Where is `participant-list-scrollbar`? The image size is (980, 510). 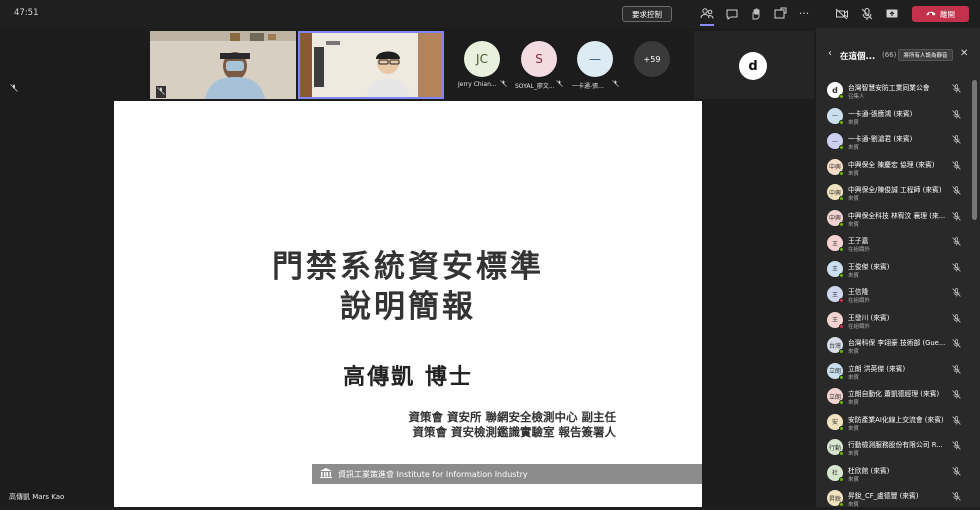
participant-list-scrollbar is located at coordinates (974, 150).